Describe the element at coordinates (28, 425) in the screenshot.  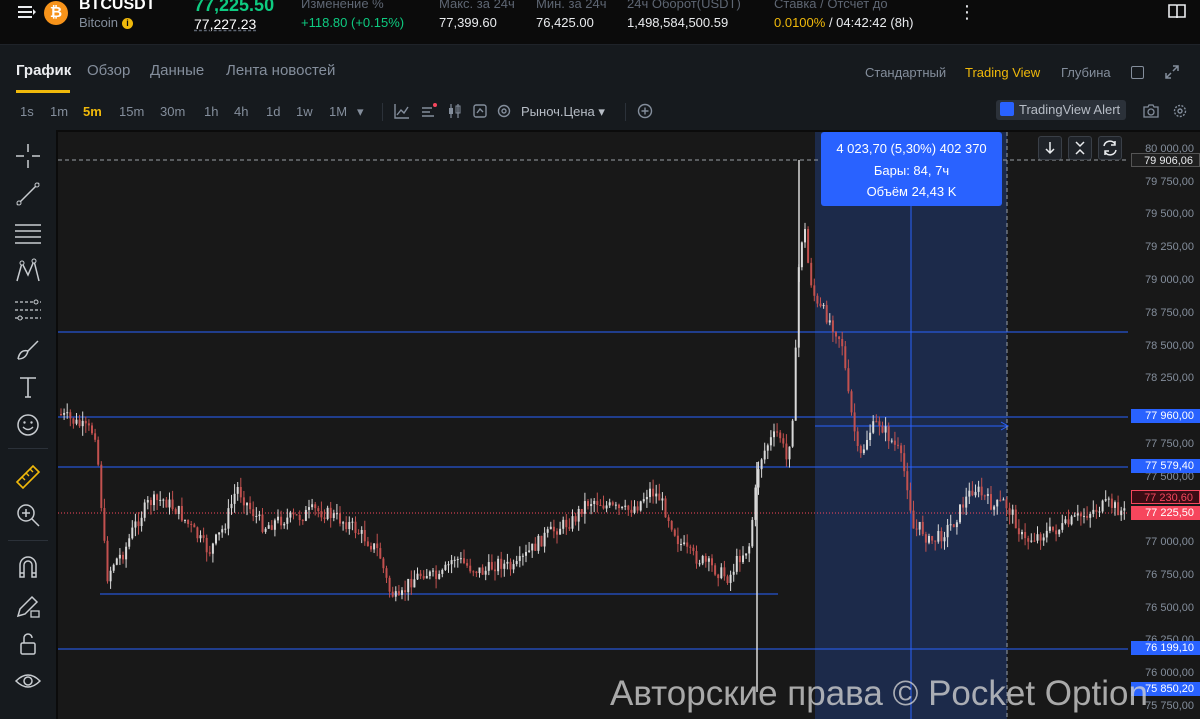
I see `emoji-icon` at that location.